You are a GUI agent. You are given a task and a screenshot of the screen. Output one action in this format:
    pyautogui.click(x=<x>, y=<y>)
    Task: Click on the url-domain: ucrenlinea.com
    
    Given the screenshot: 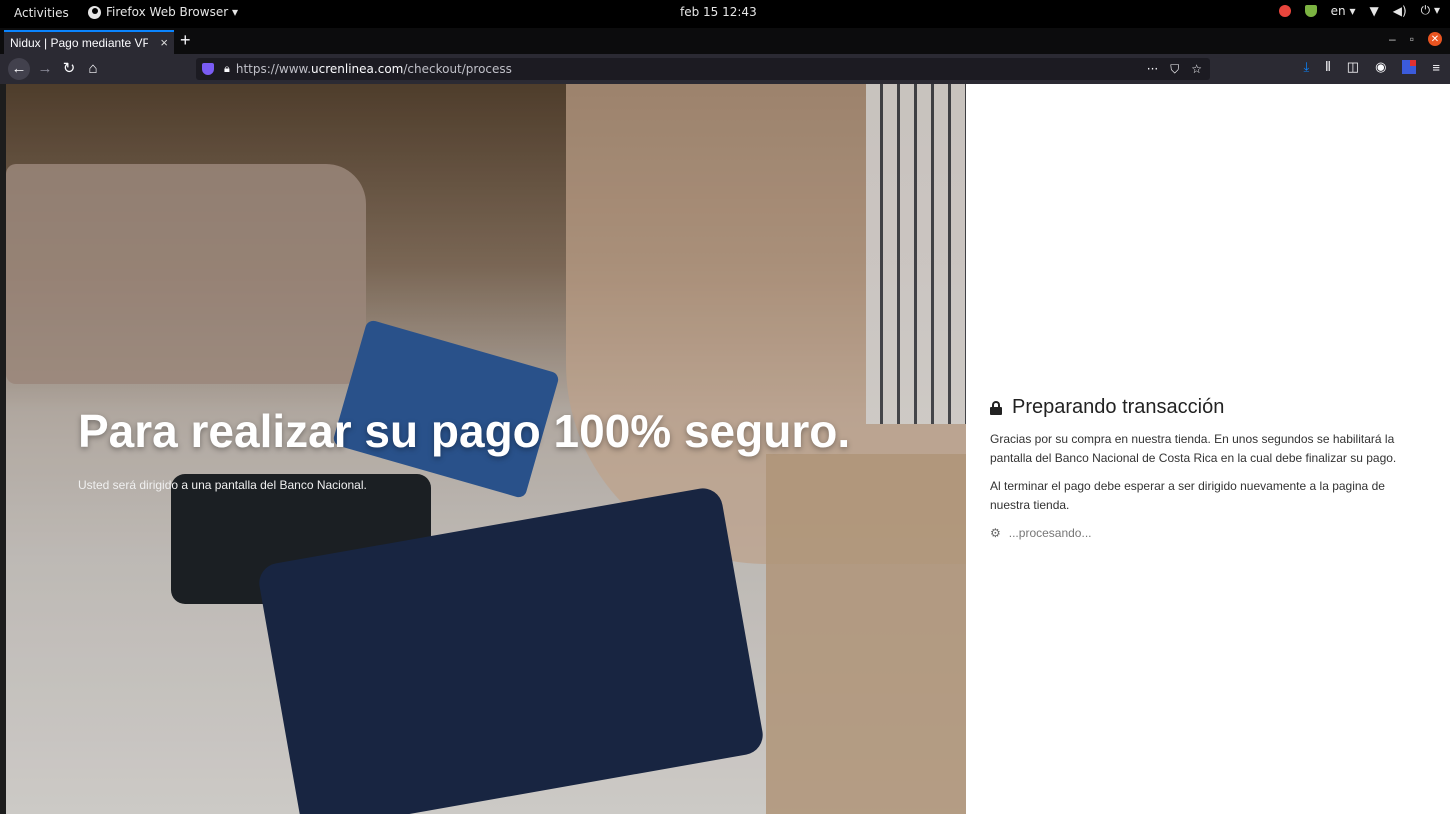 What is the action you would take?
    pyautogui.click(x=357, y=69)
    